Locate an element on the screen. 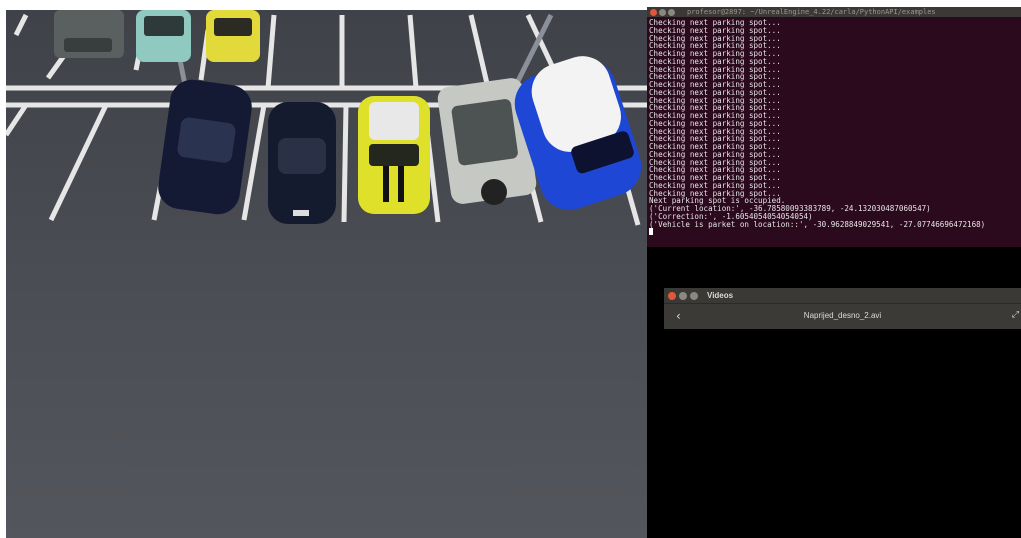 The width and height of the screenshot is (1021, 538). videos-titlebar: Videos is located at coordinates (842, 295).